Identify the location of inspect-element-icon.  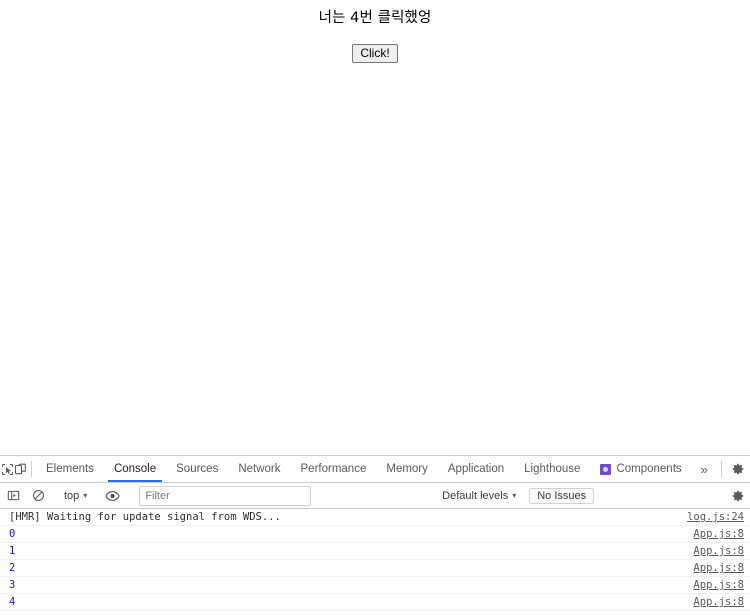
(7, 469).